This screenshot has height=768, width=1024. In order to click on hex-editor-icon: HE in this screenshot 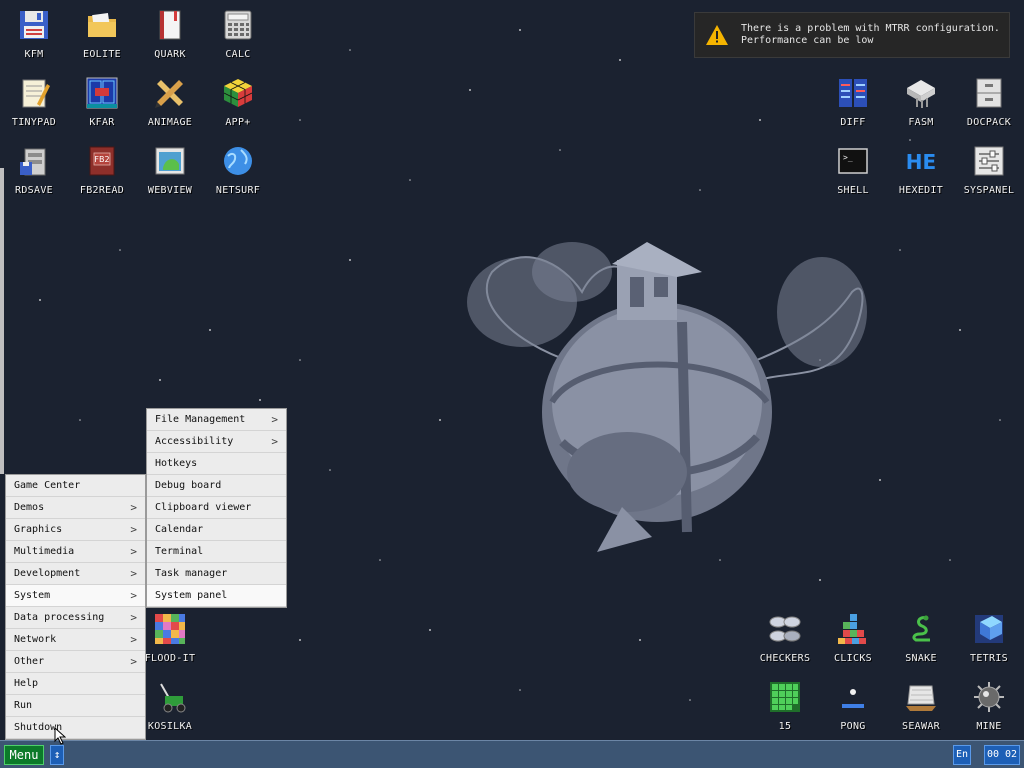, I will do `click(921, 162)`.